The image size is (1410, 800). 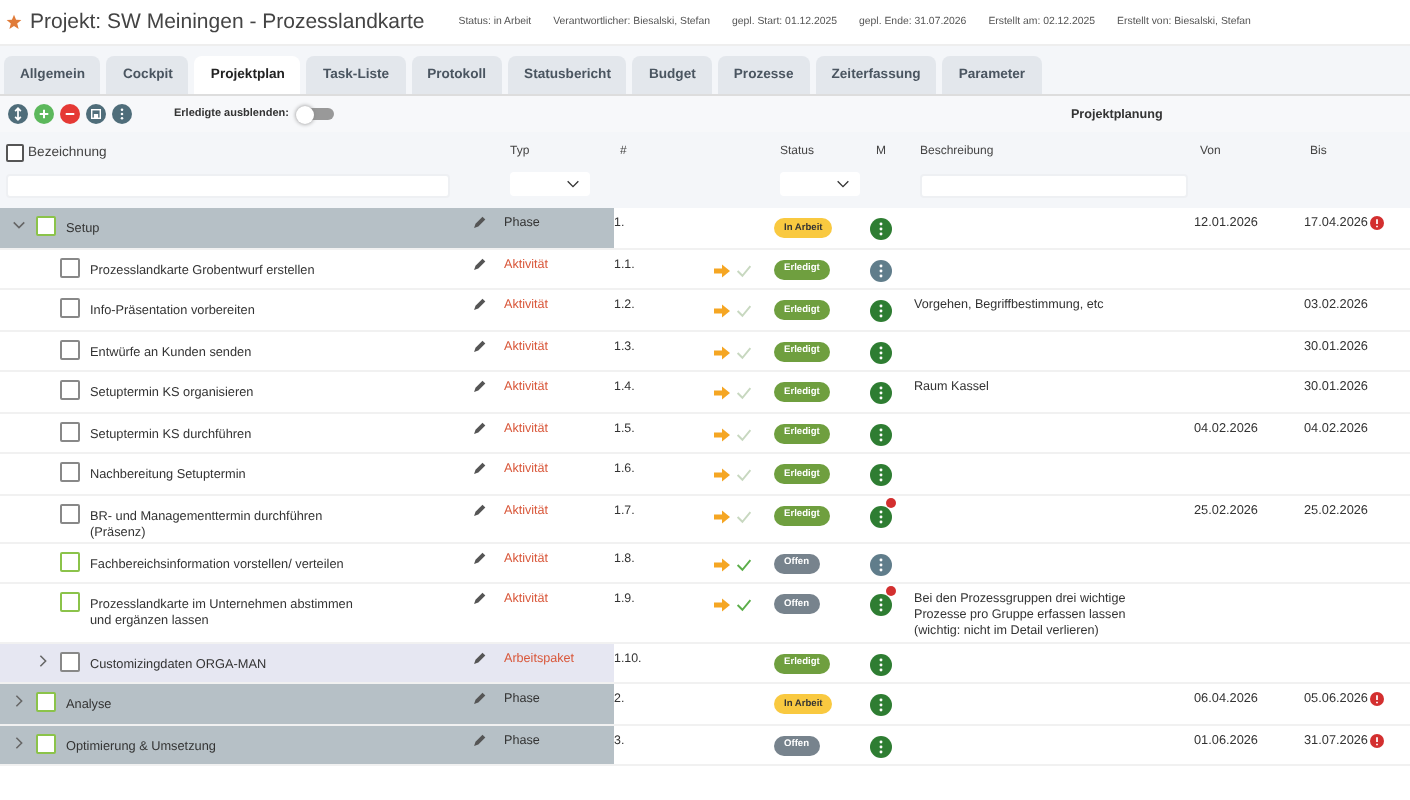 What do you see at coordinates (96, 114) in the screenshot?
I see `save-icon` at bounding box center [96, 114].